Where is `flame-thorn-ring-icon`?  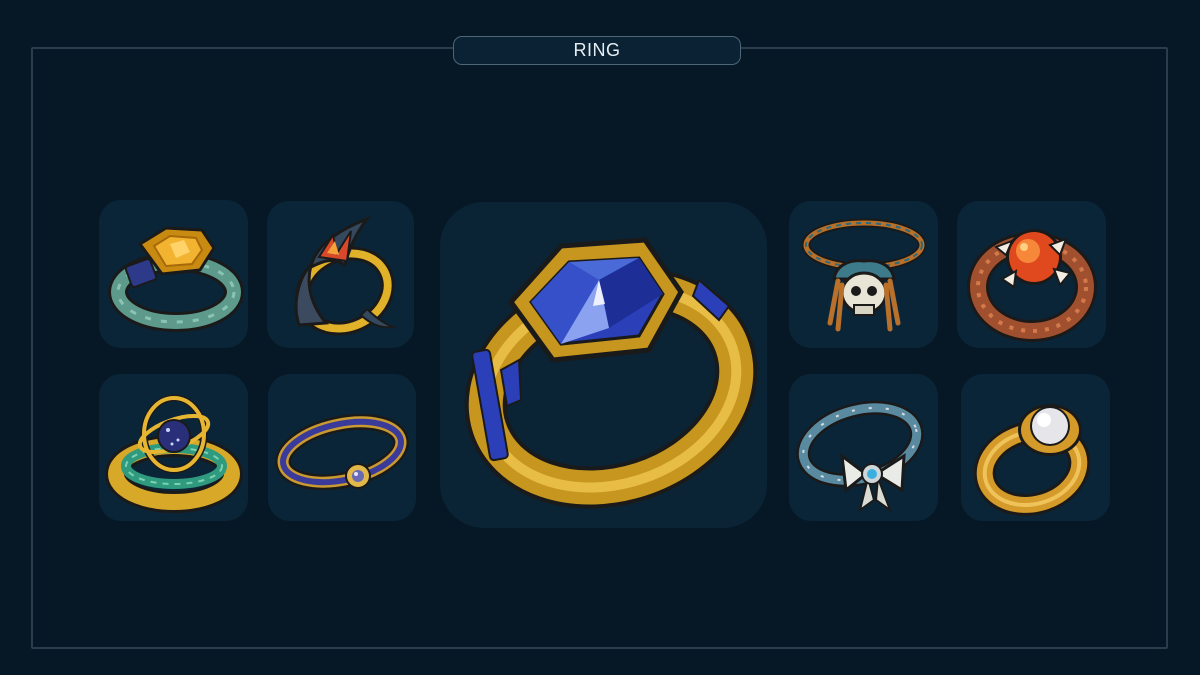 flame-thorn-ring-icon is located at coordinates (345, 275).